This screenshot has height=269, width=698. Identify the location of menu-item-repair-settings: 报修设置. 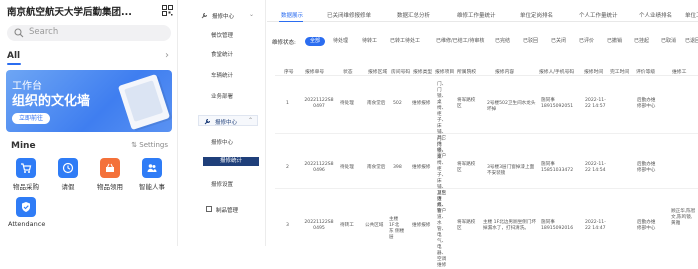
(222, 184).